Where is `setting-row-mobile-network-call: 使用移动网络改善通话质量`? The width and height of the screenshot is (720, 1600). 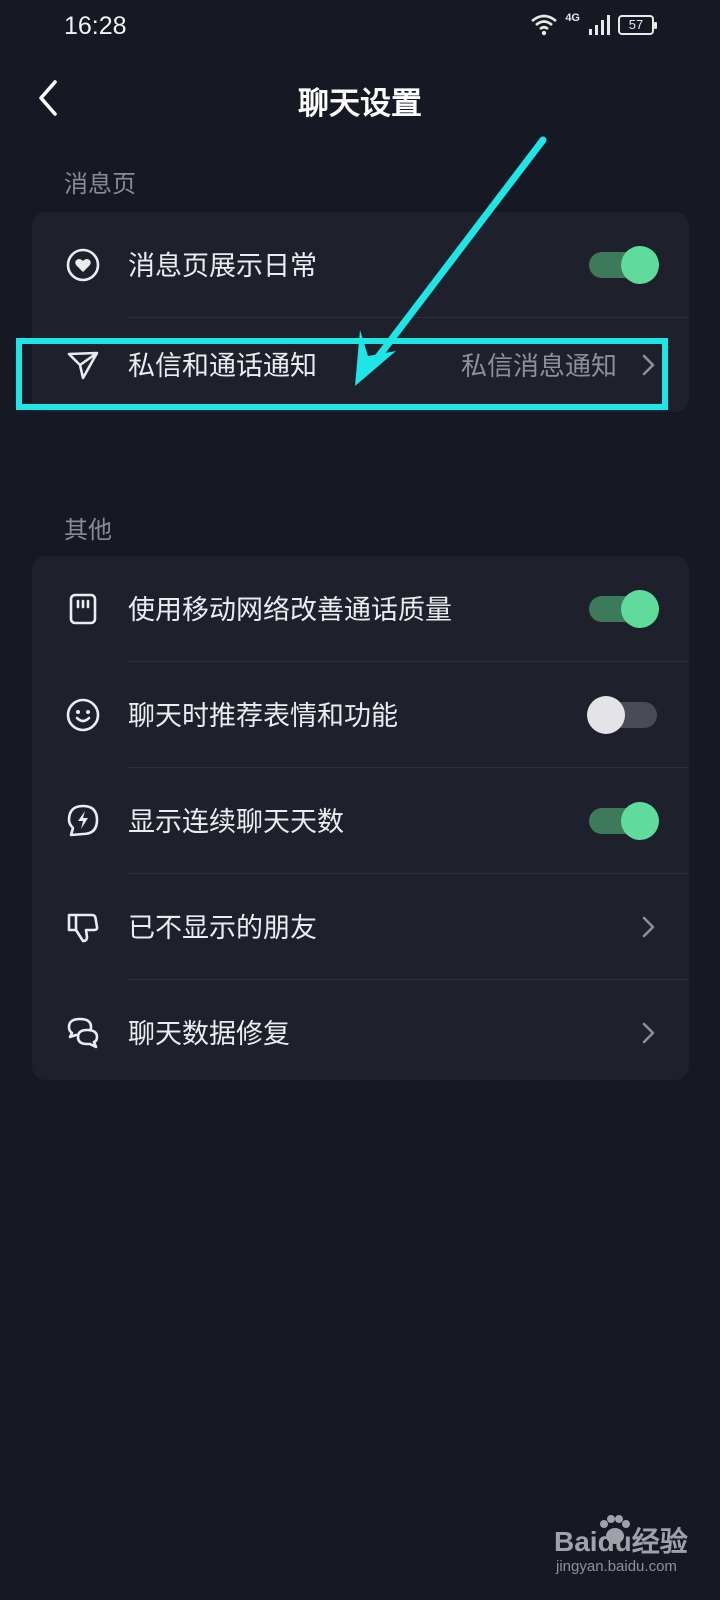
setting-row-mobile-network-call: 使用移动网络改善通话质量 is located at coordinates (360, 609).